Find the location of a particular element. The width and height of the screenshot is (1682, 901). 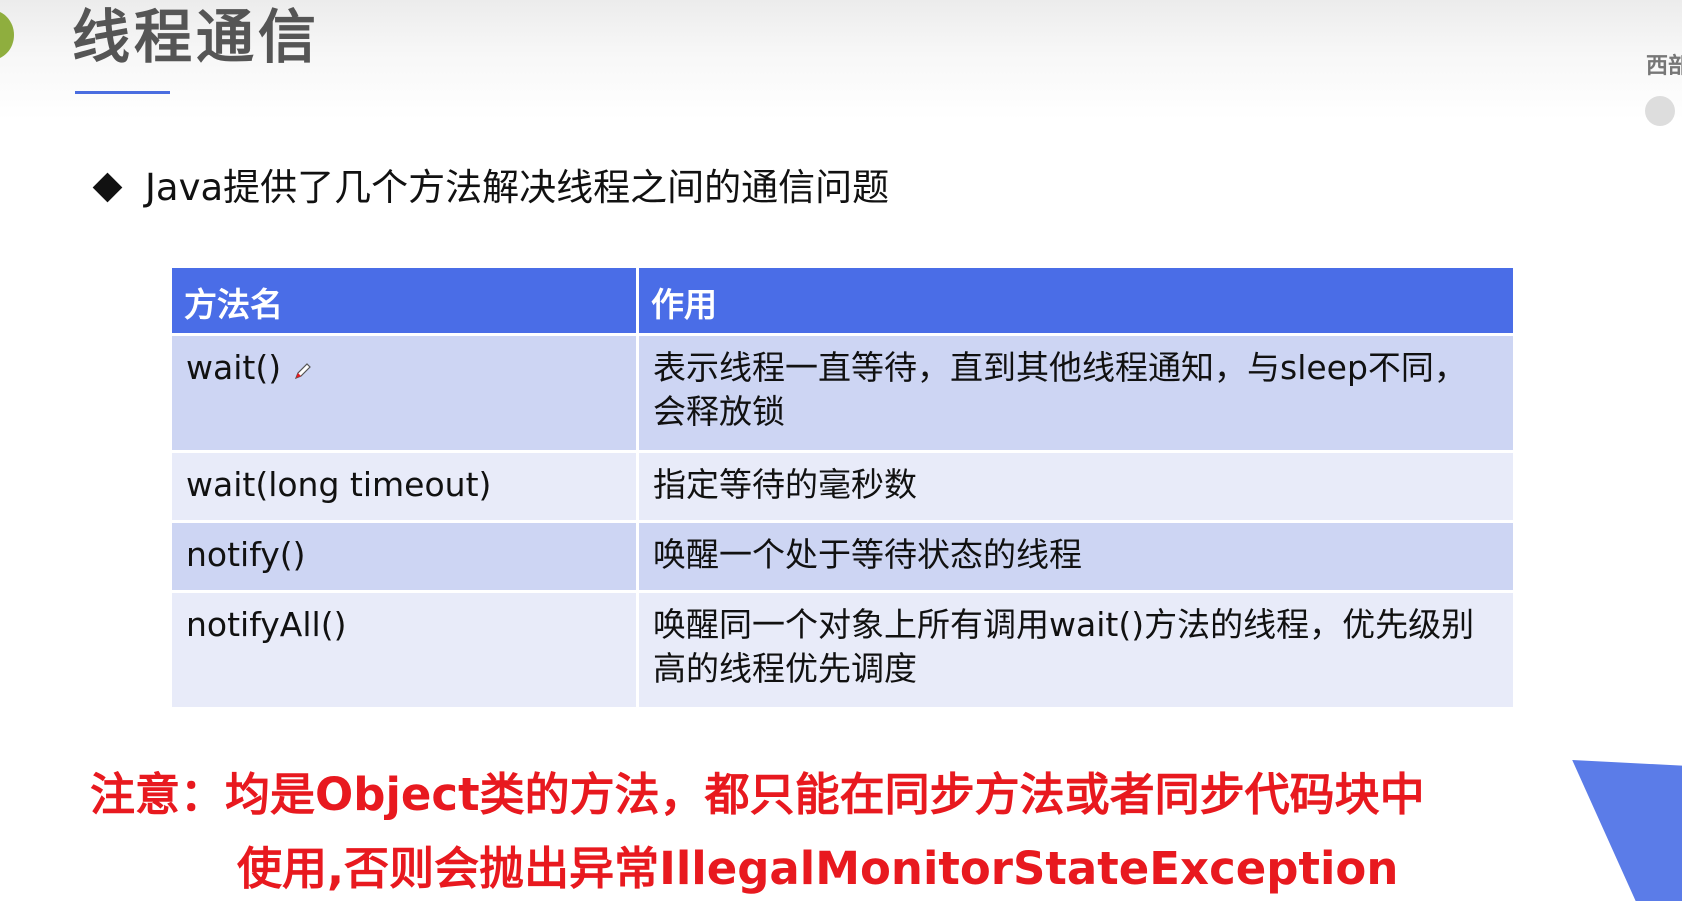

note-text-line-2: 使用,否则会抛出异常IllegalMonitorStateException is located at coordinates (818, 868).